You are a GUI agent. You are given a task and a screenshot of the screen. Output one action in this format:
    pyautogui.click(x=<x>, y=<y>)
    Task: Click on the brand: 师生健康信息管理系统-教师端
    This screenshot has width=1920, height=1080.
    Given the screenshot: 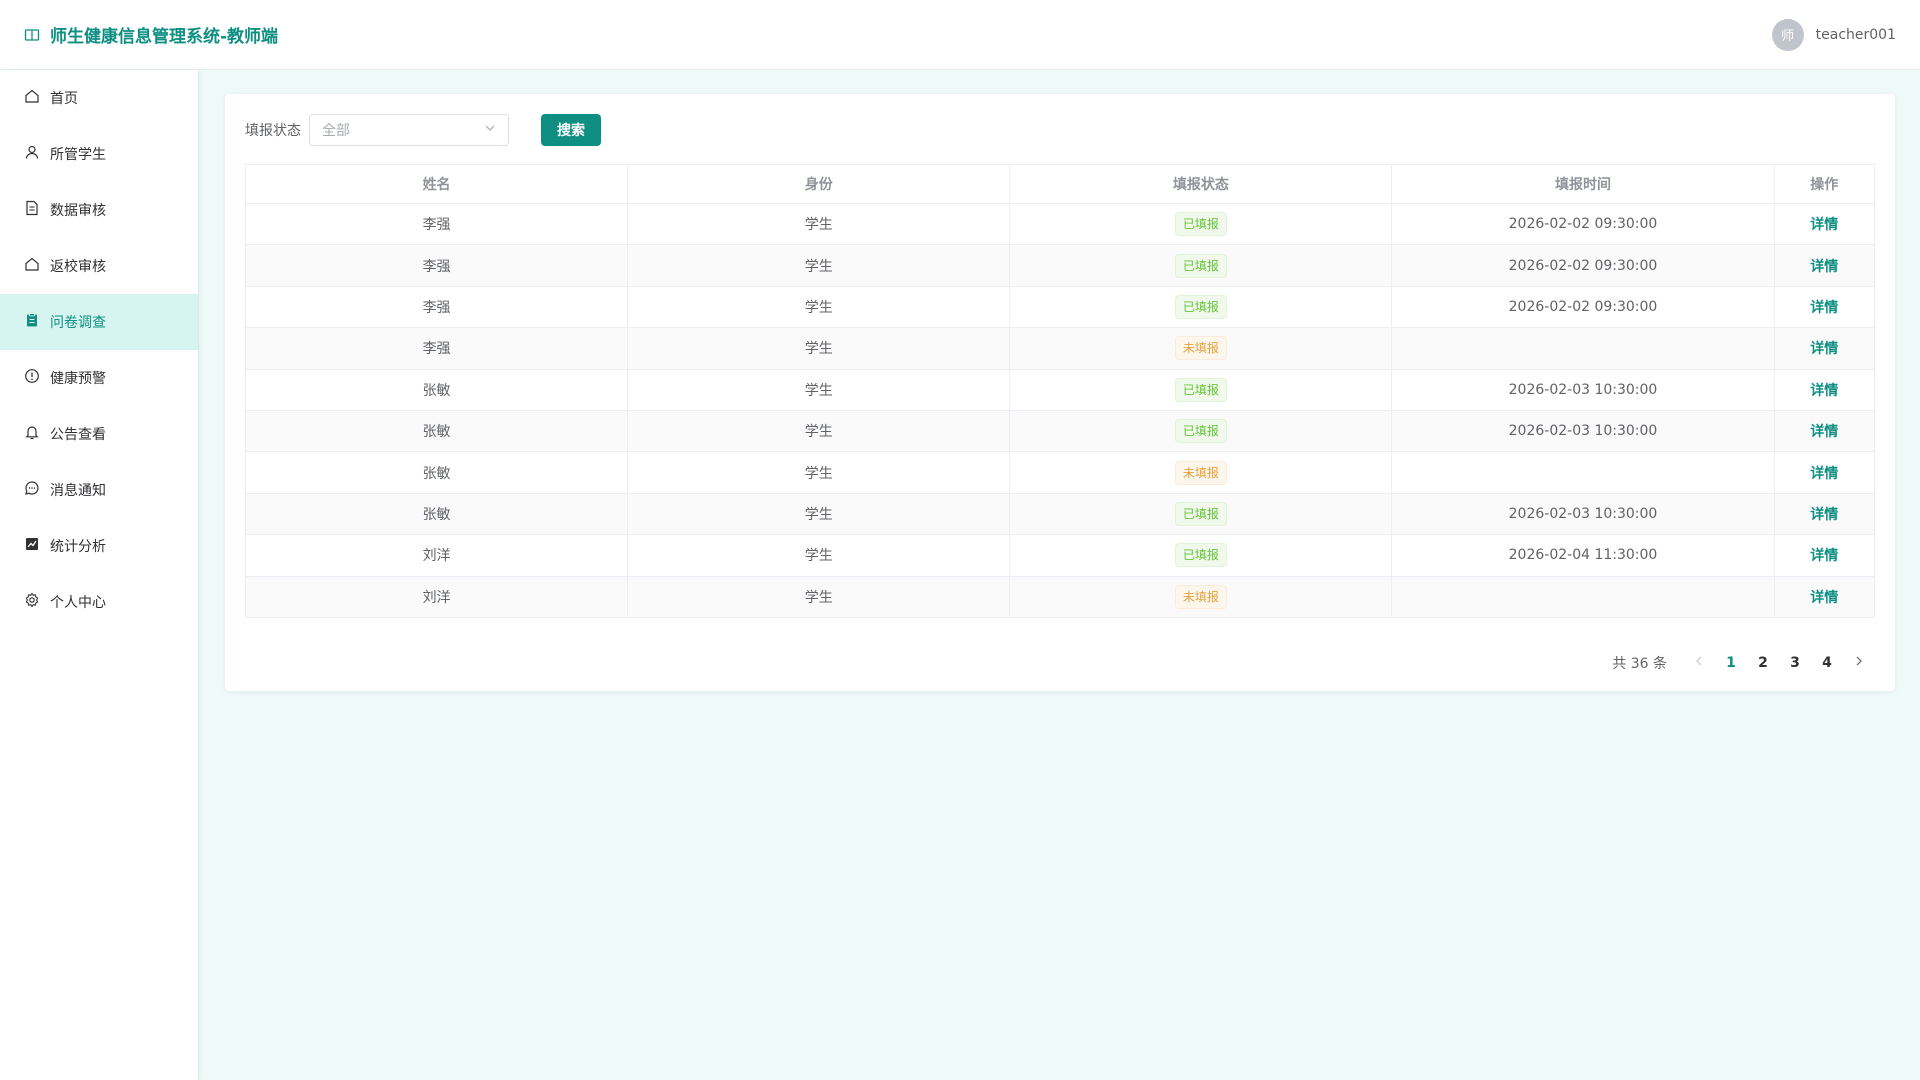 What is the action you would take?
    pyautogui.click(x=151, y=34)
    